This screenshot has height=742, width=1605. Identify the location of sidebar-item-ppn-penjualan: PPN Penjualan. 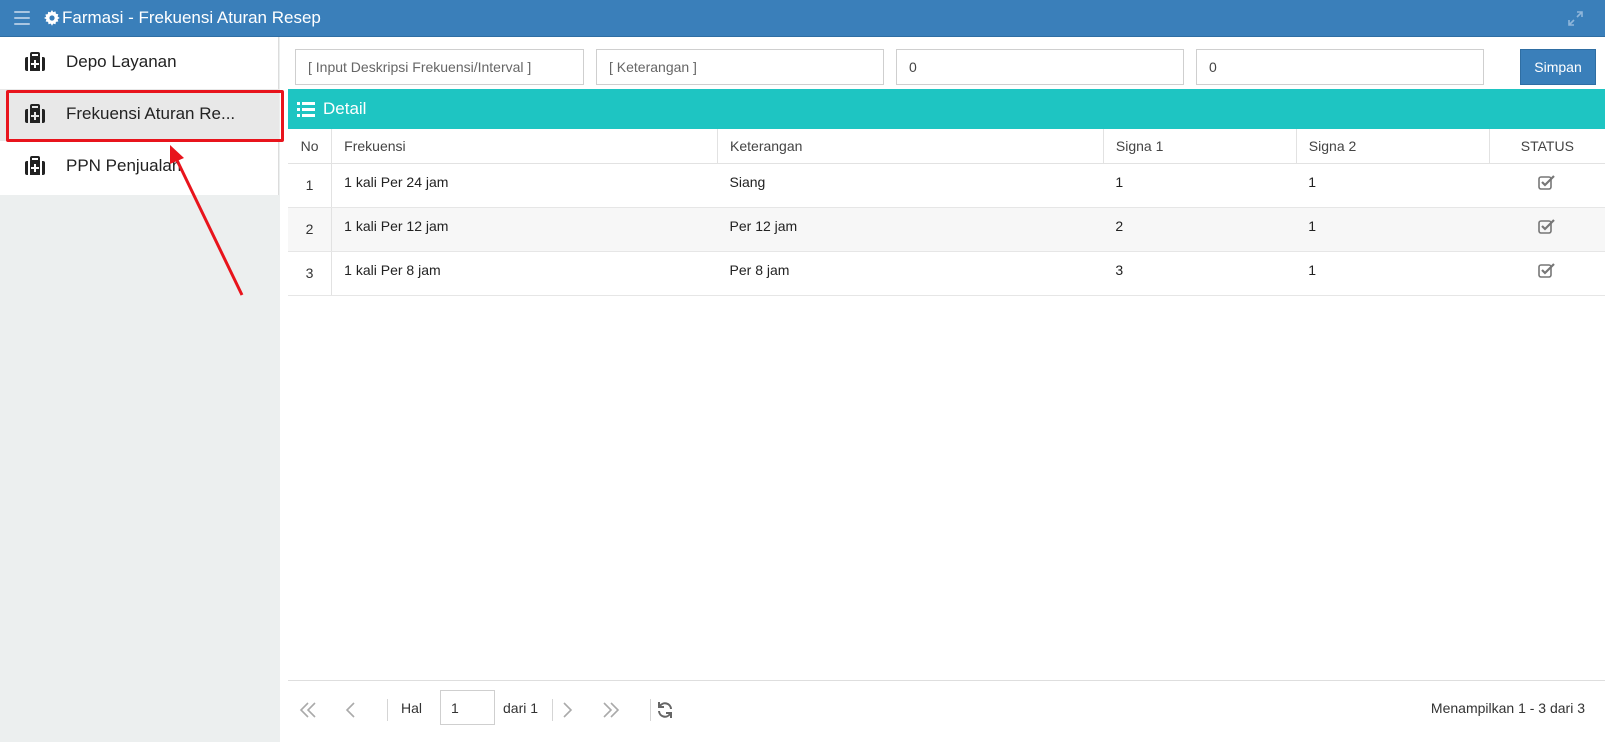
(139, 167).